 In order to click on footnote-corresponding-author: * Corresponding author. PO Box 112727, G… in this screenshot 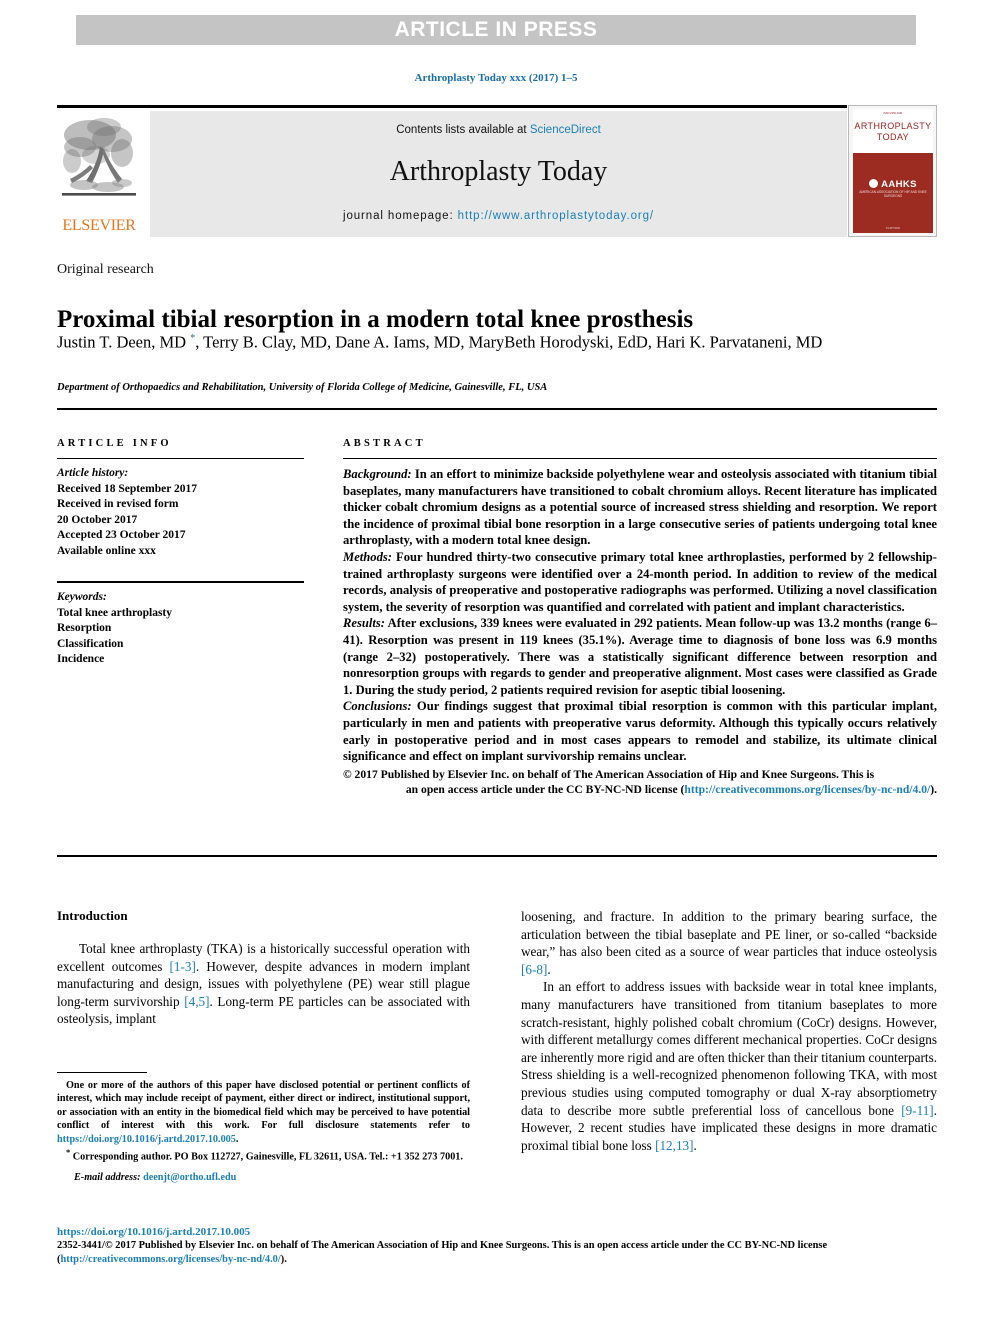, I will do `click(263, 1155)`.